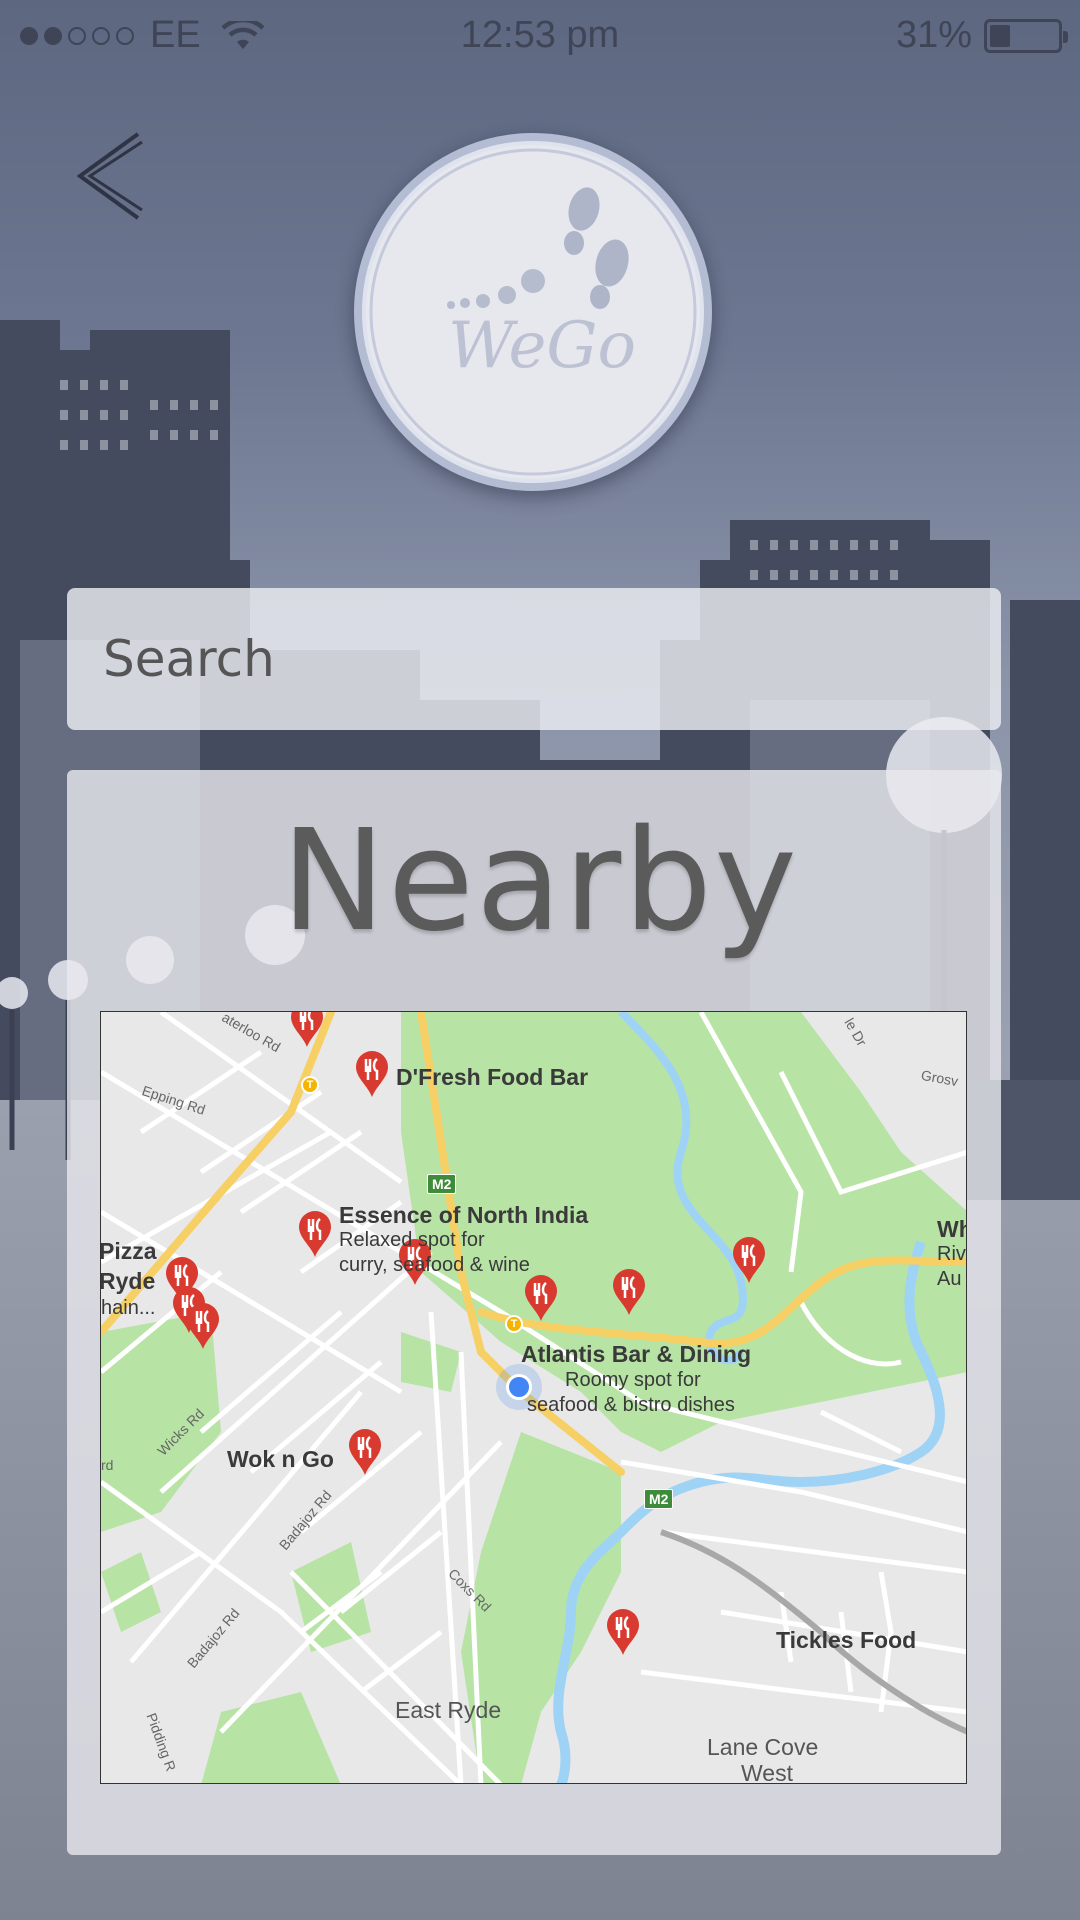 This screenshot has height=1920, width=1080. Describe the element at coordinates (107, 1465) in the screenshot. I see `road-label: rd` at that location.